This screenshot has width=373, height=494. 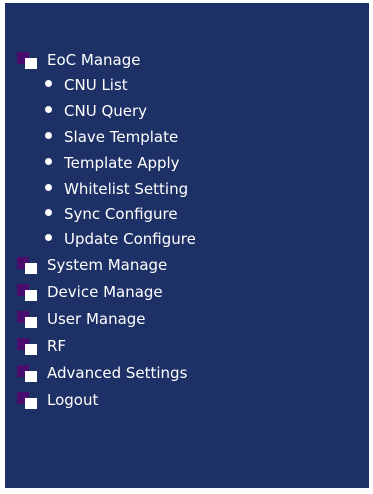 I want to click on menu-section-label: User Manage, so click(x=96, y=319).